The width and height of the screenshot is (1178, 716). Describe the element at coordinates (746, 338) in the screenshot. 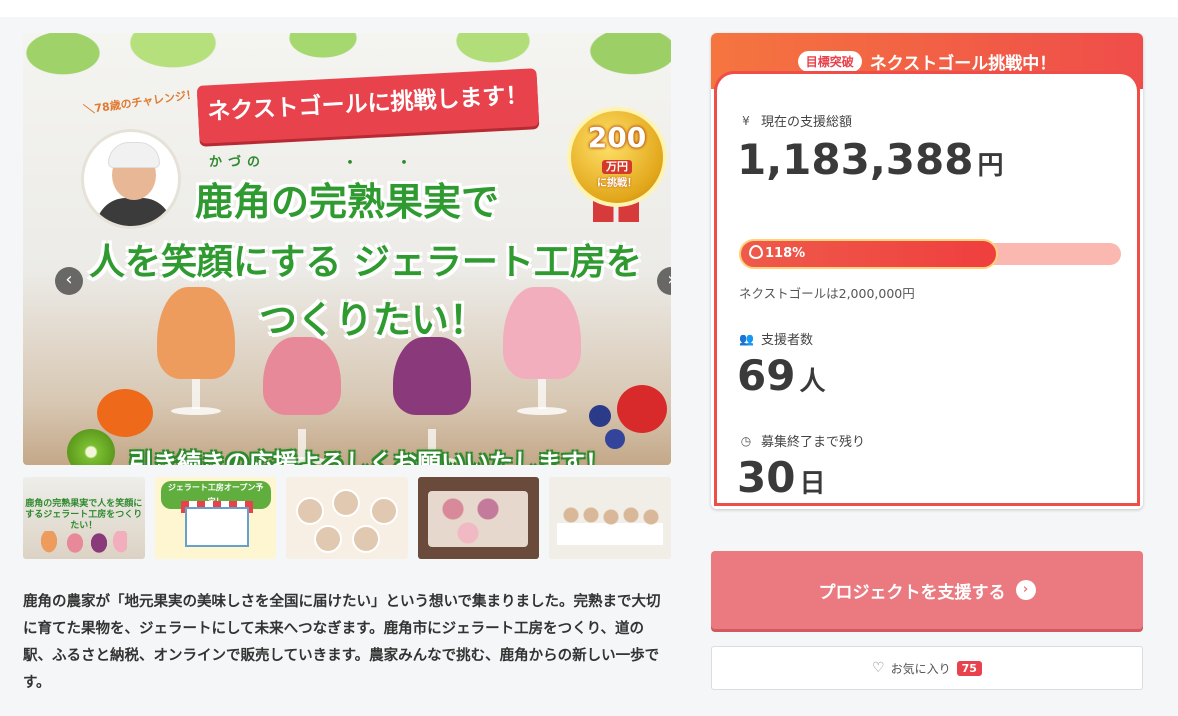

I see `users-icon: 👥` at that location.